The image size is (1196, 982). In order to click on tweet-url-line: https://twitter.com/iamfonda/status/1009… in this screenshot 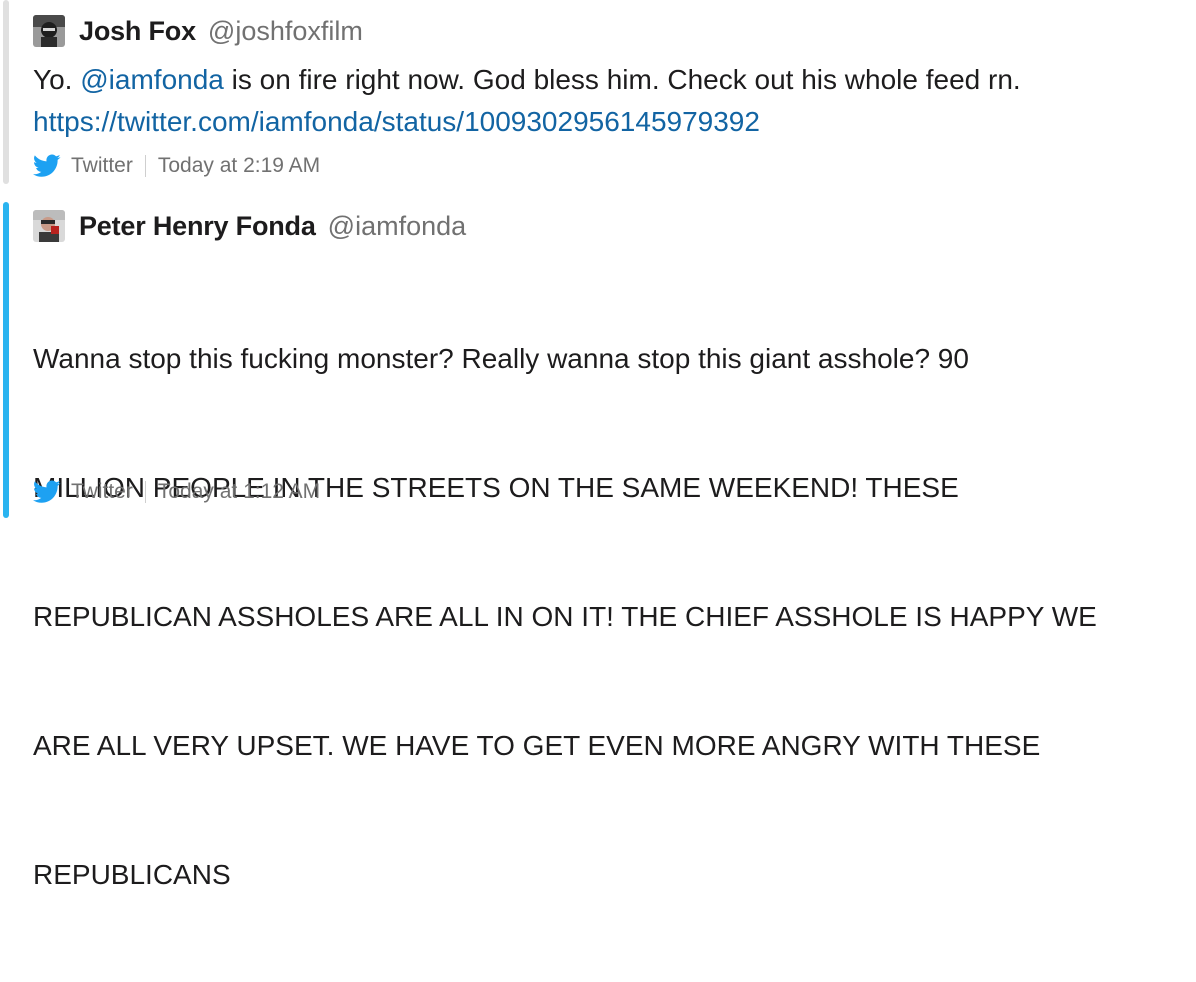, I will do `click(593, 121)`.